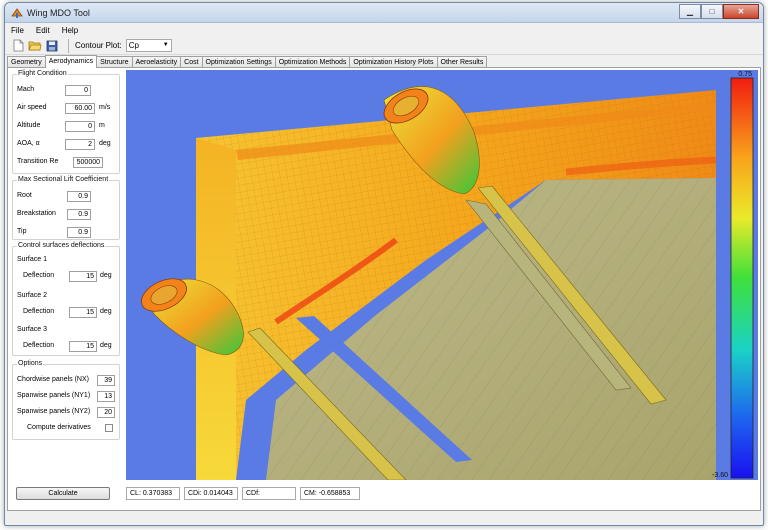 The image size is (768, 530). I want to click on aoa-input: 2, so click(80, 144).